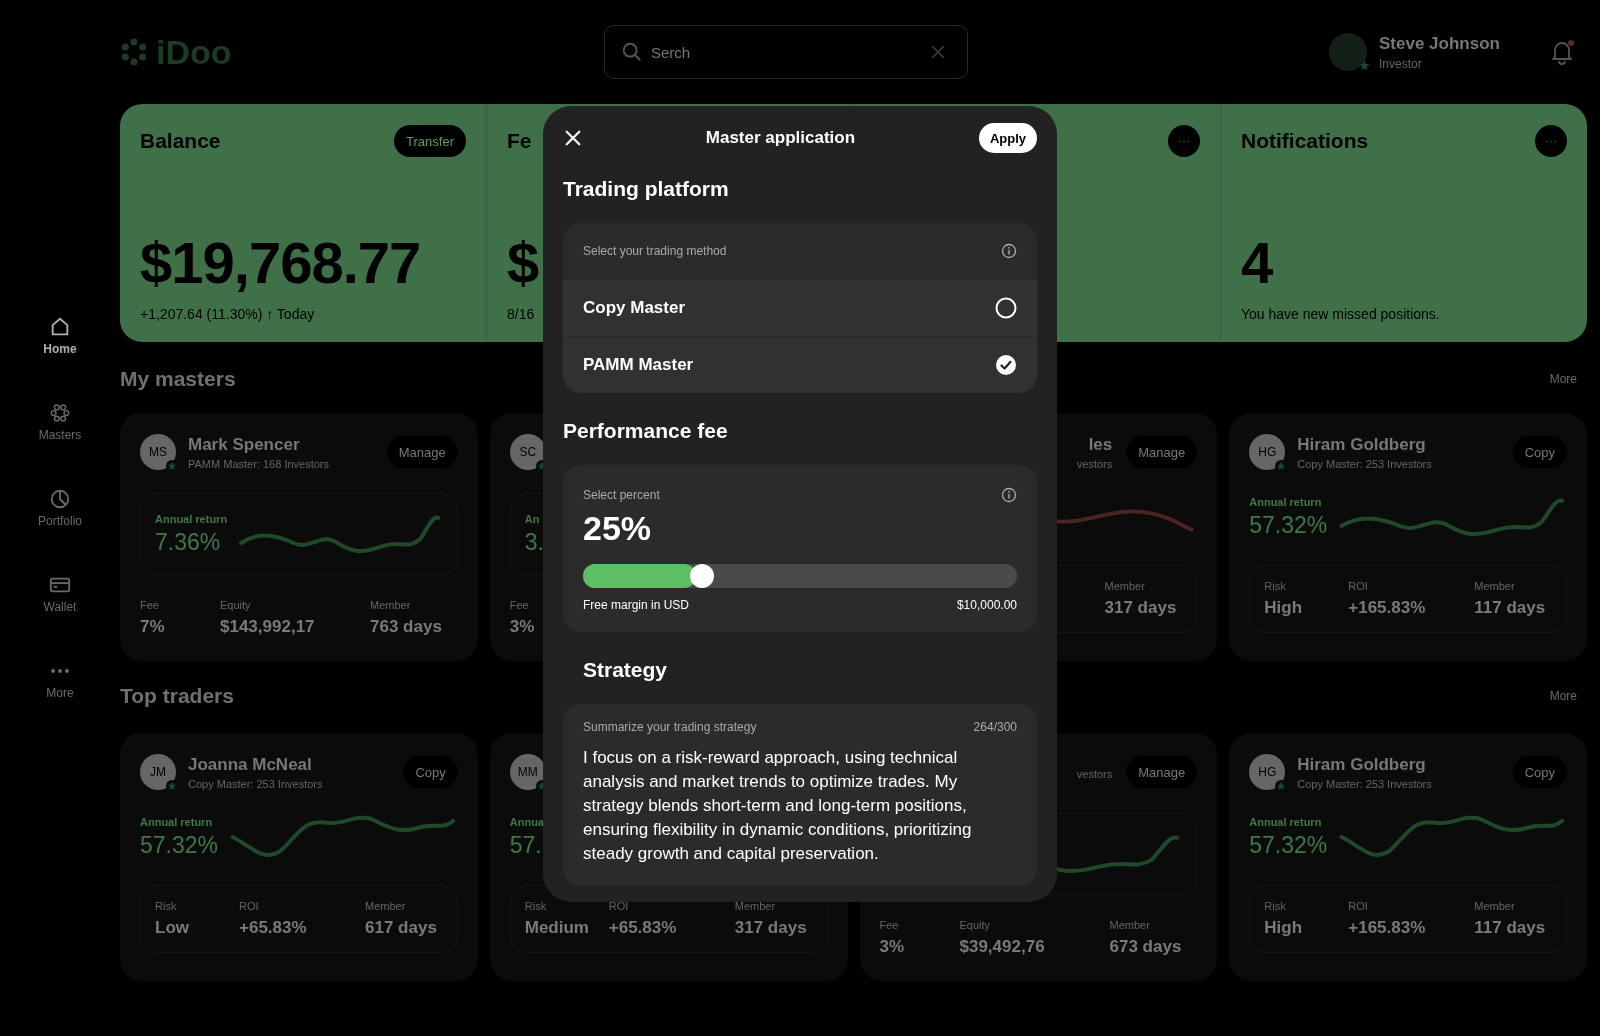 The height and width of the screenshot is (1036, 1600). What do you see at coordinates (430, 141) in the screenshot?
I see `transfer-button: Transfer` at bounding box center [430, 141].